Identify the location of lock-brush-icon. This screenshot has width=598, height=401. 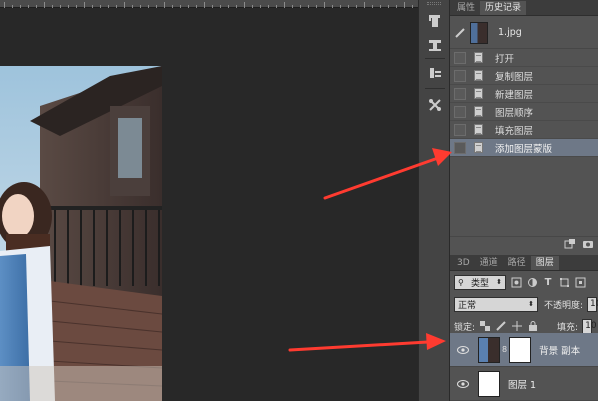
(501, 326).